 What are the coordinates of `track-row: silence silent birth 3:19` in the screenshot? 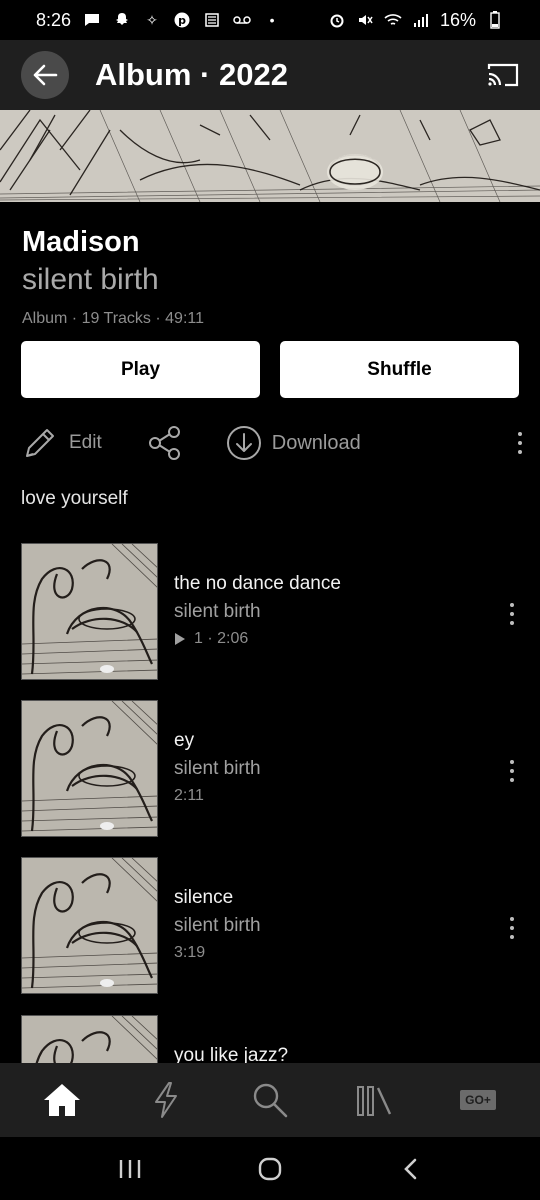 It's located at (270, 926).